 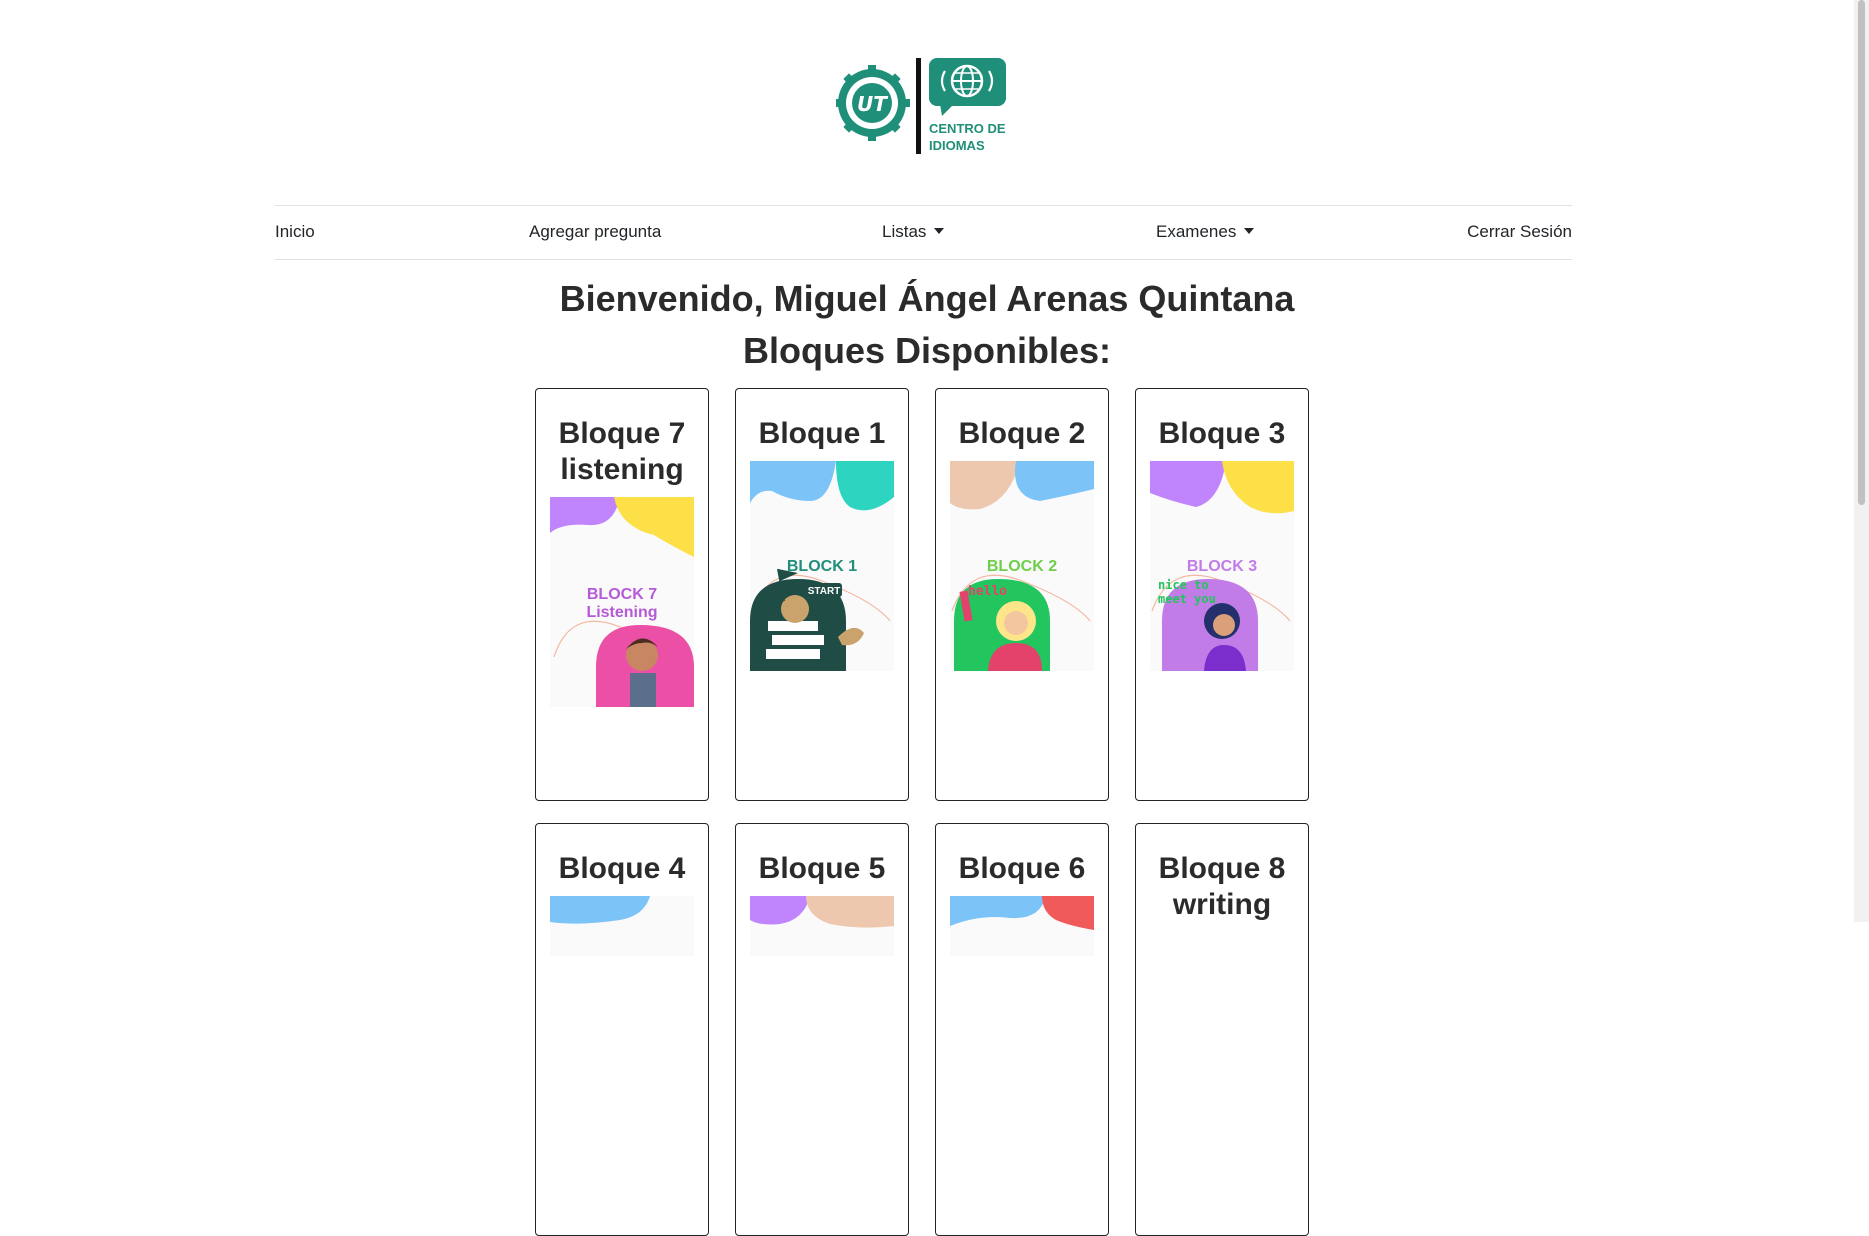 I want to click on blocks-heading: Bloques Disponibles:, so click(x=927, y=350).